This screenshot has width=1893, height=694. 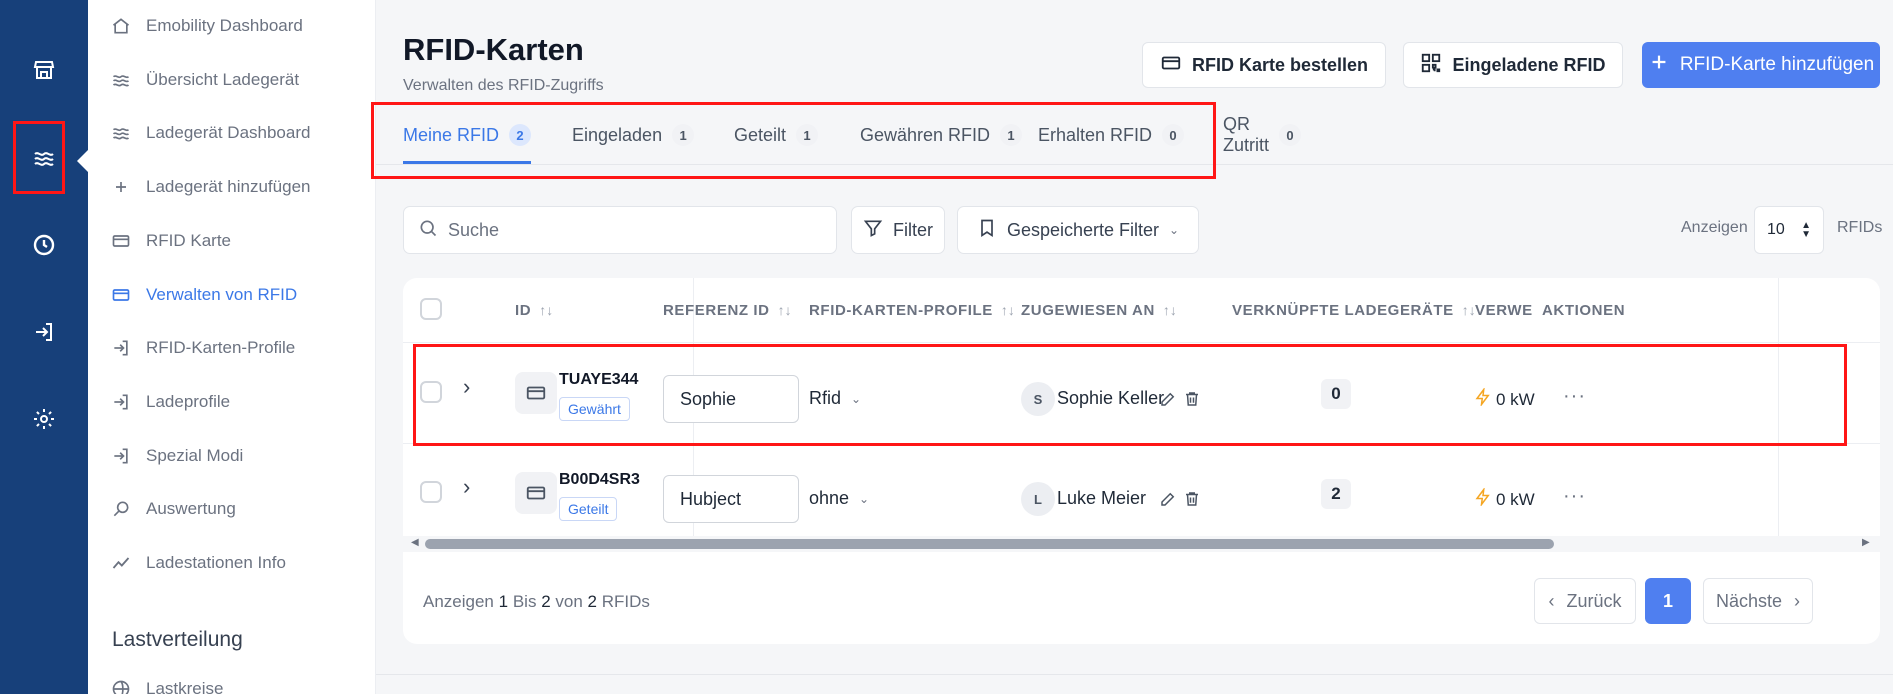 I want to click on active-rail-pointer, so click(x=82, y=161).